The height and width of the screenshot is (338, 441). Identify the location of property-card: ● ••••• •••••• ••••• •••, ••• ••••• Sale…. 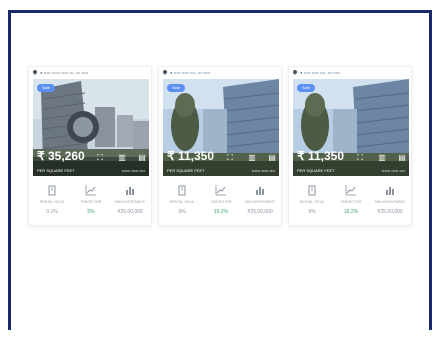
(90, 146).